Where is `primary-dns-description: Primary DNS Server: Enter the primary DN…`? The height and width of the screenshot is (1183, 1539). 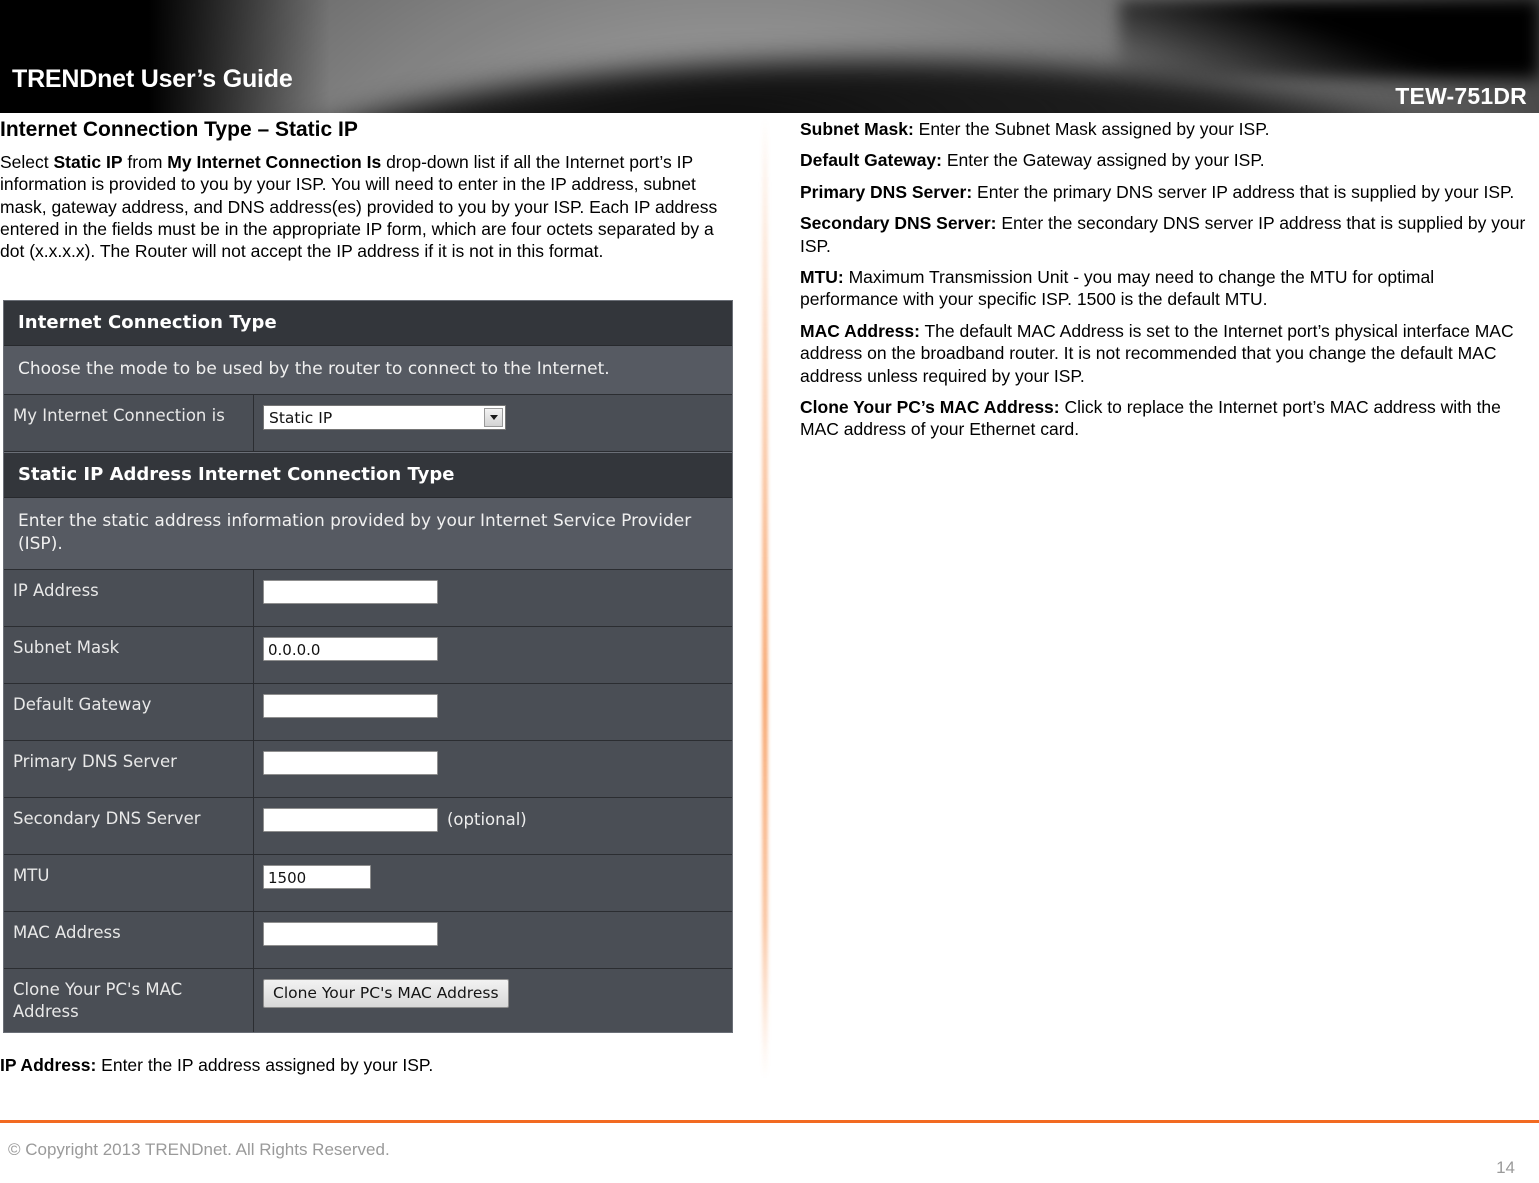 primary-dns-description: Primary DNS Server: Enter the primary DN… is located at coordinates (1165, 192).